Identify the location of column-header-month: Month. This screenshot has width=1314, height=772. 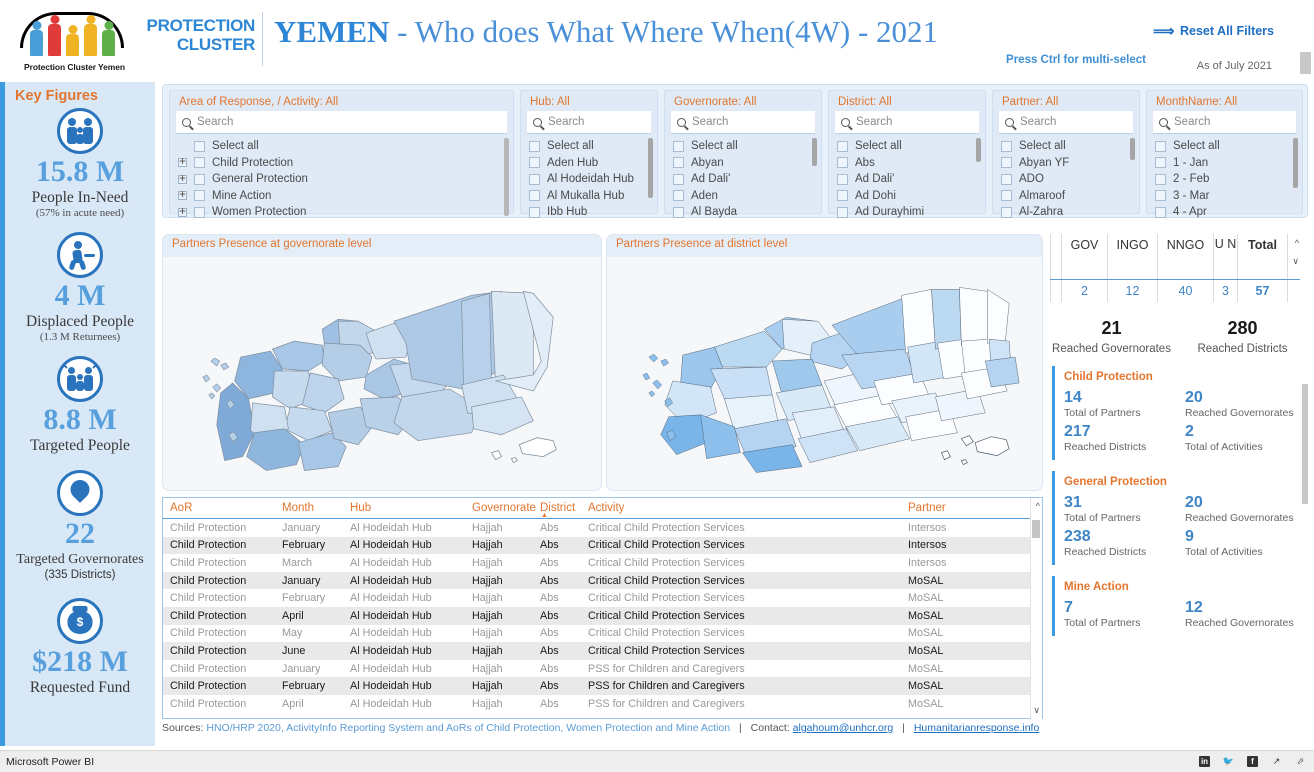
(309, 508).